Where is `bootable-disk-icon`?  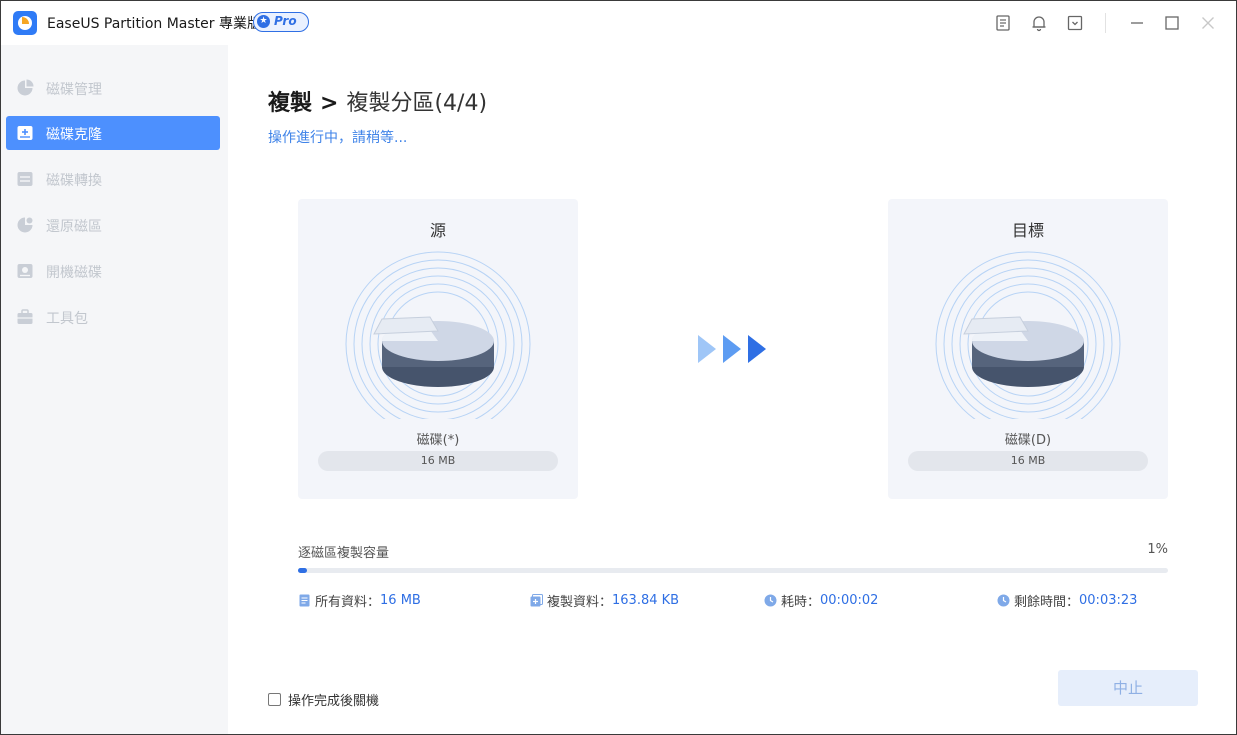 bootable-disk-icon is located at coordinates (25, 271).